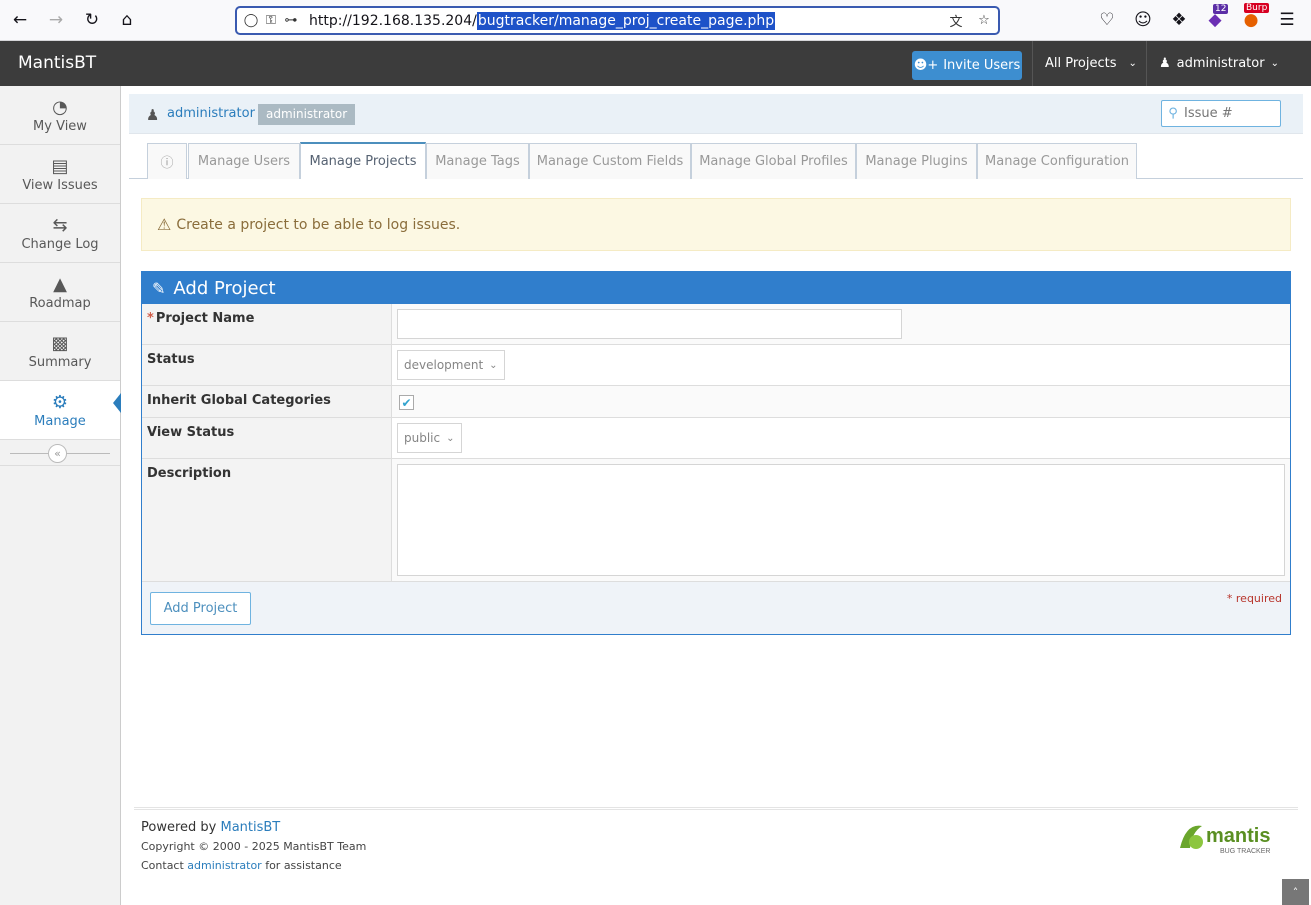 The width and height of the screenshot is (1311, 905). I want to click on sidebar-item-summary: ▩ Summary, so click(60, 351).